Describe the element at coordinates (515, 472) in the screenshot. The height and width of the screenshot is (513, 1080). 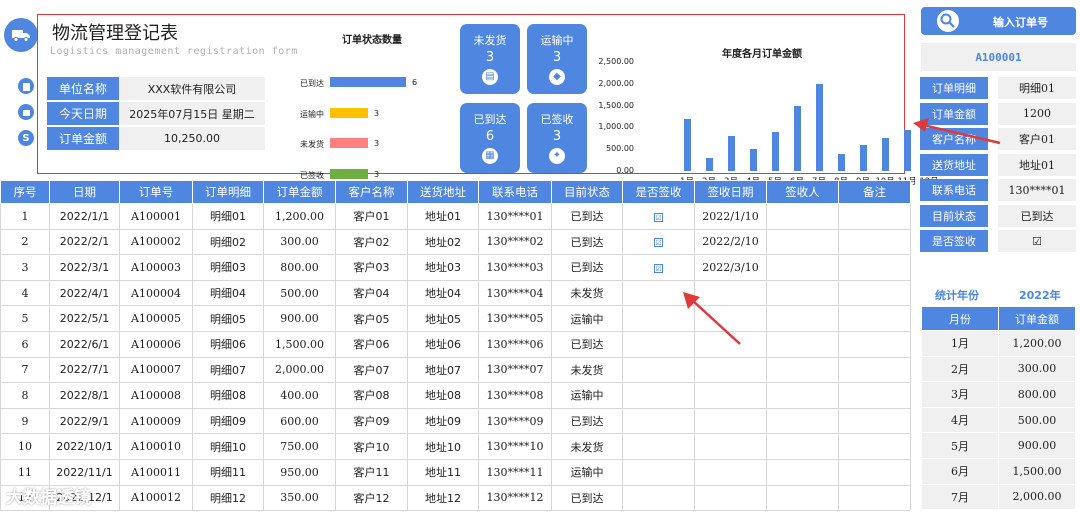
I see `table-cell: 130****11` at that location.